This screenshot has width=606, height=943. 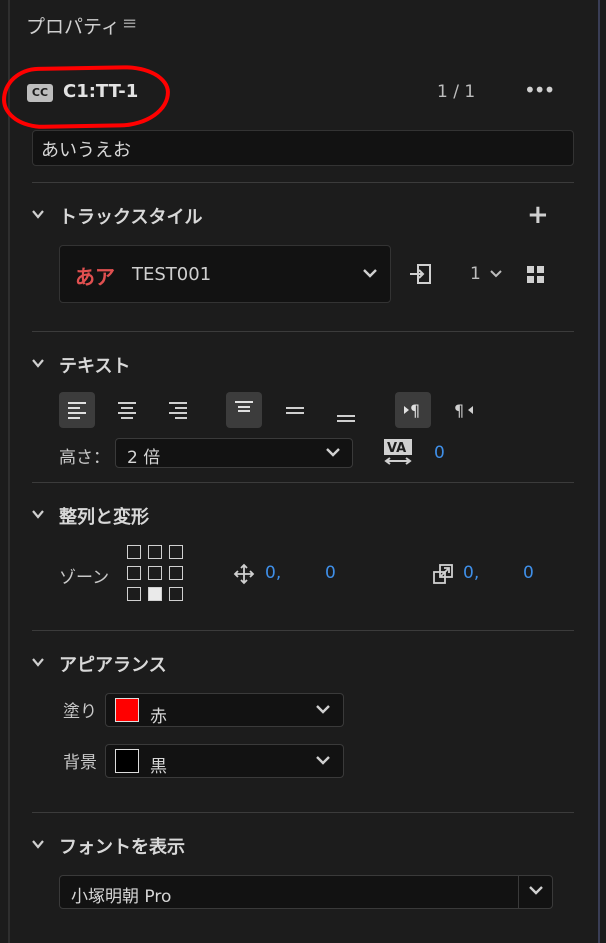 I want to click on align-center-button, so click(x=127, y=410).